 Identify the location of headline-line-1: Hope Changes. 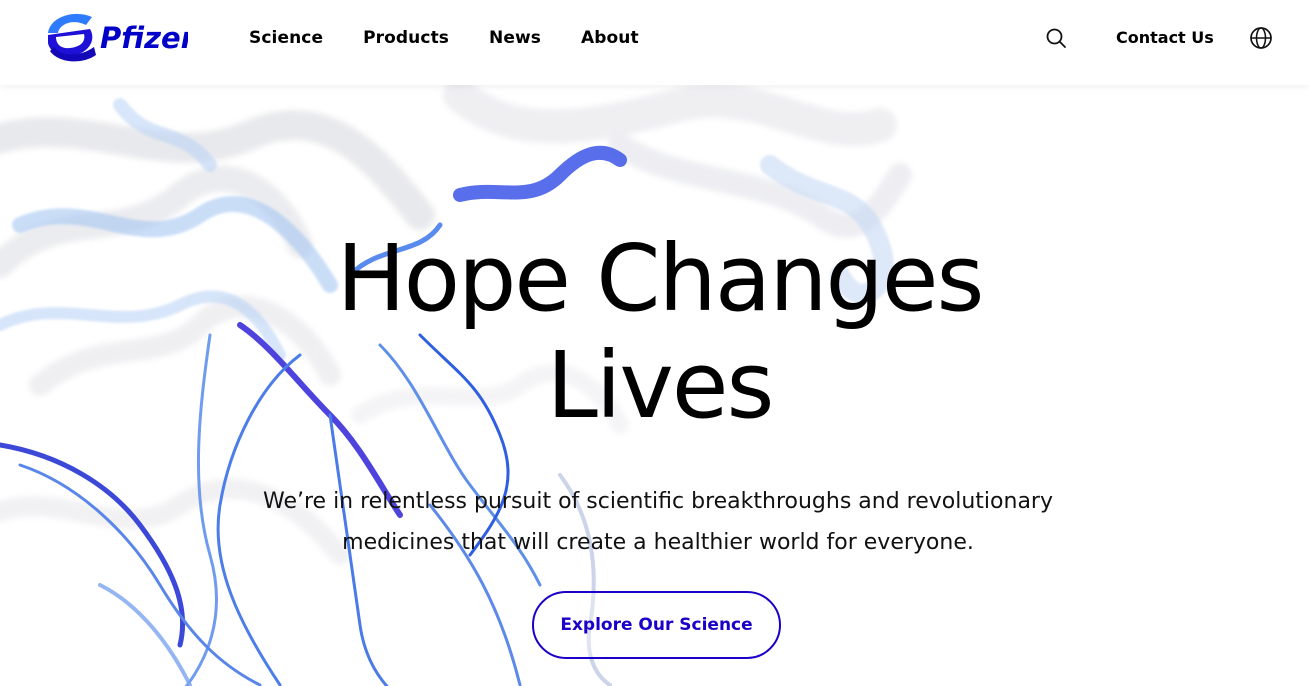
(660, 278).